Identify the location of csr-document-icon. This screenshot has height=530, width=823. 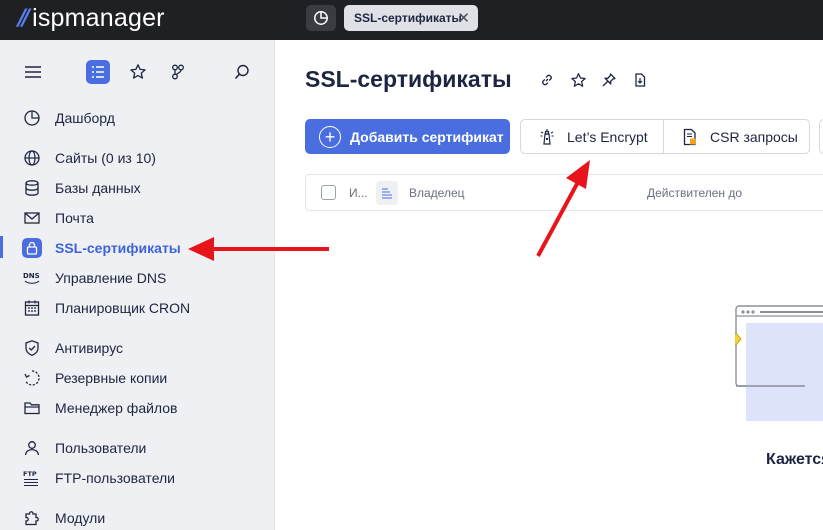
(690, 137).